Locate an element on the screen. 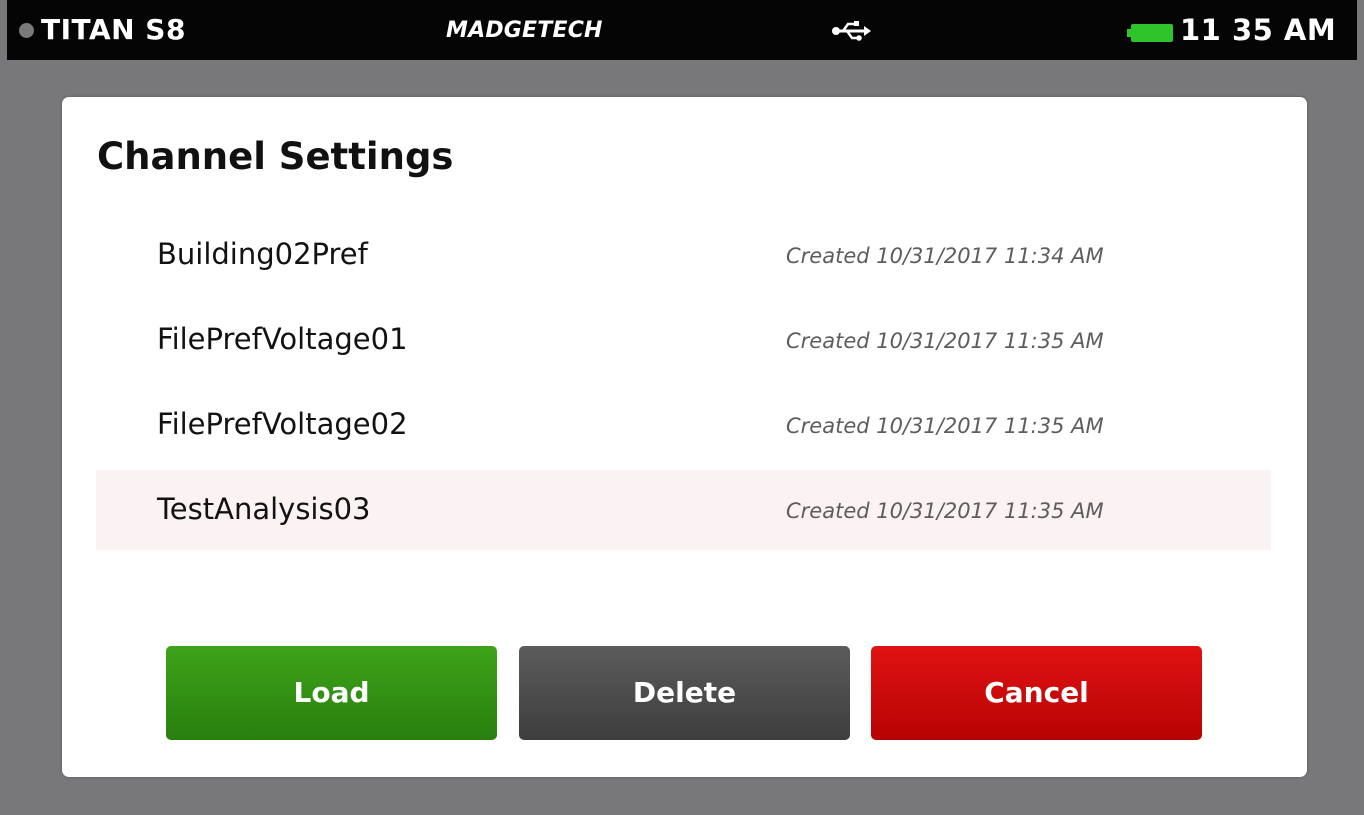 The width and height of the screenshot is (1364, 815). file-name: TestAnalysis03 is located at coordinates (264, 509).